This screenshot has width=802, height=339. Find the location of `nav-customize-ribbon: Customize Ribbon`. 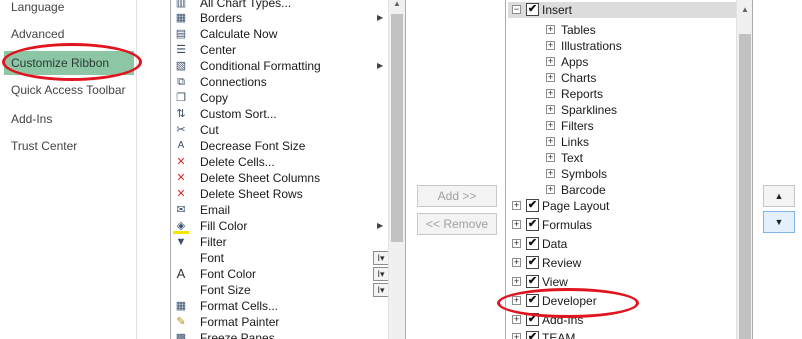

nav-customize-ribbon: Customize Ribbon is located at coordinates (69, 63).